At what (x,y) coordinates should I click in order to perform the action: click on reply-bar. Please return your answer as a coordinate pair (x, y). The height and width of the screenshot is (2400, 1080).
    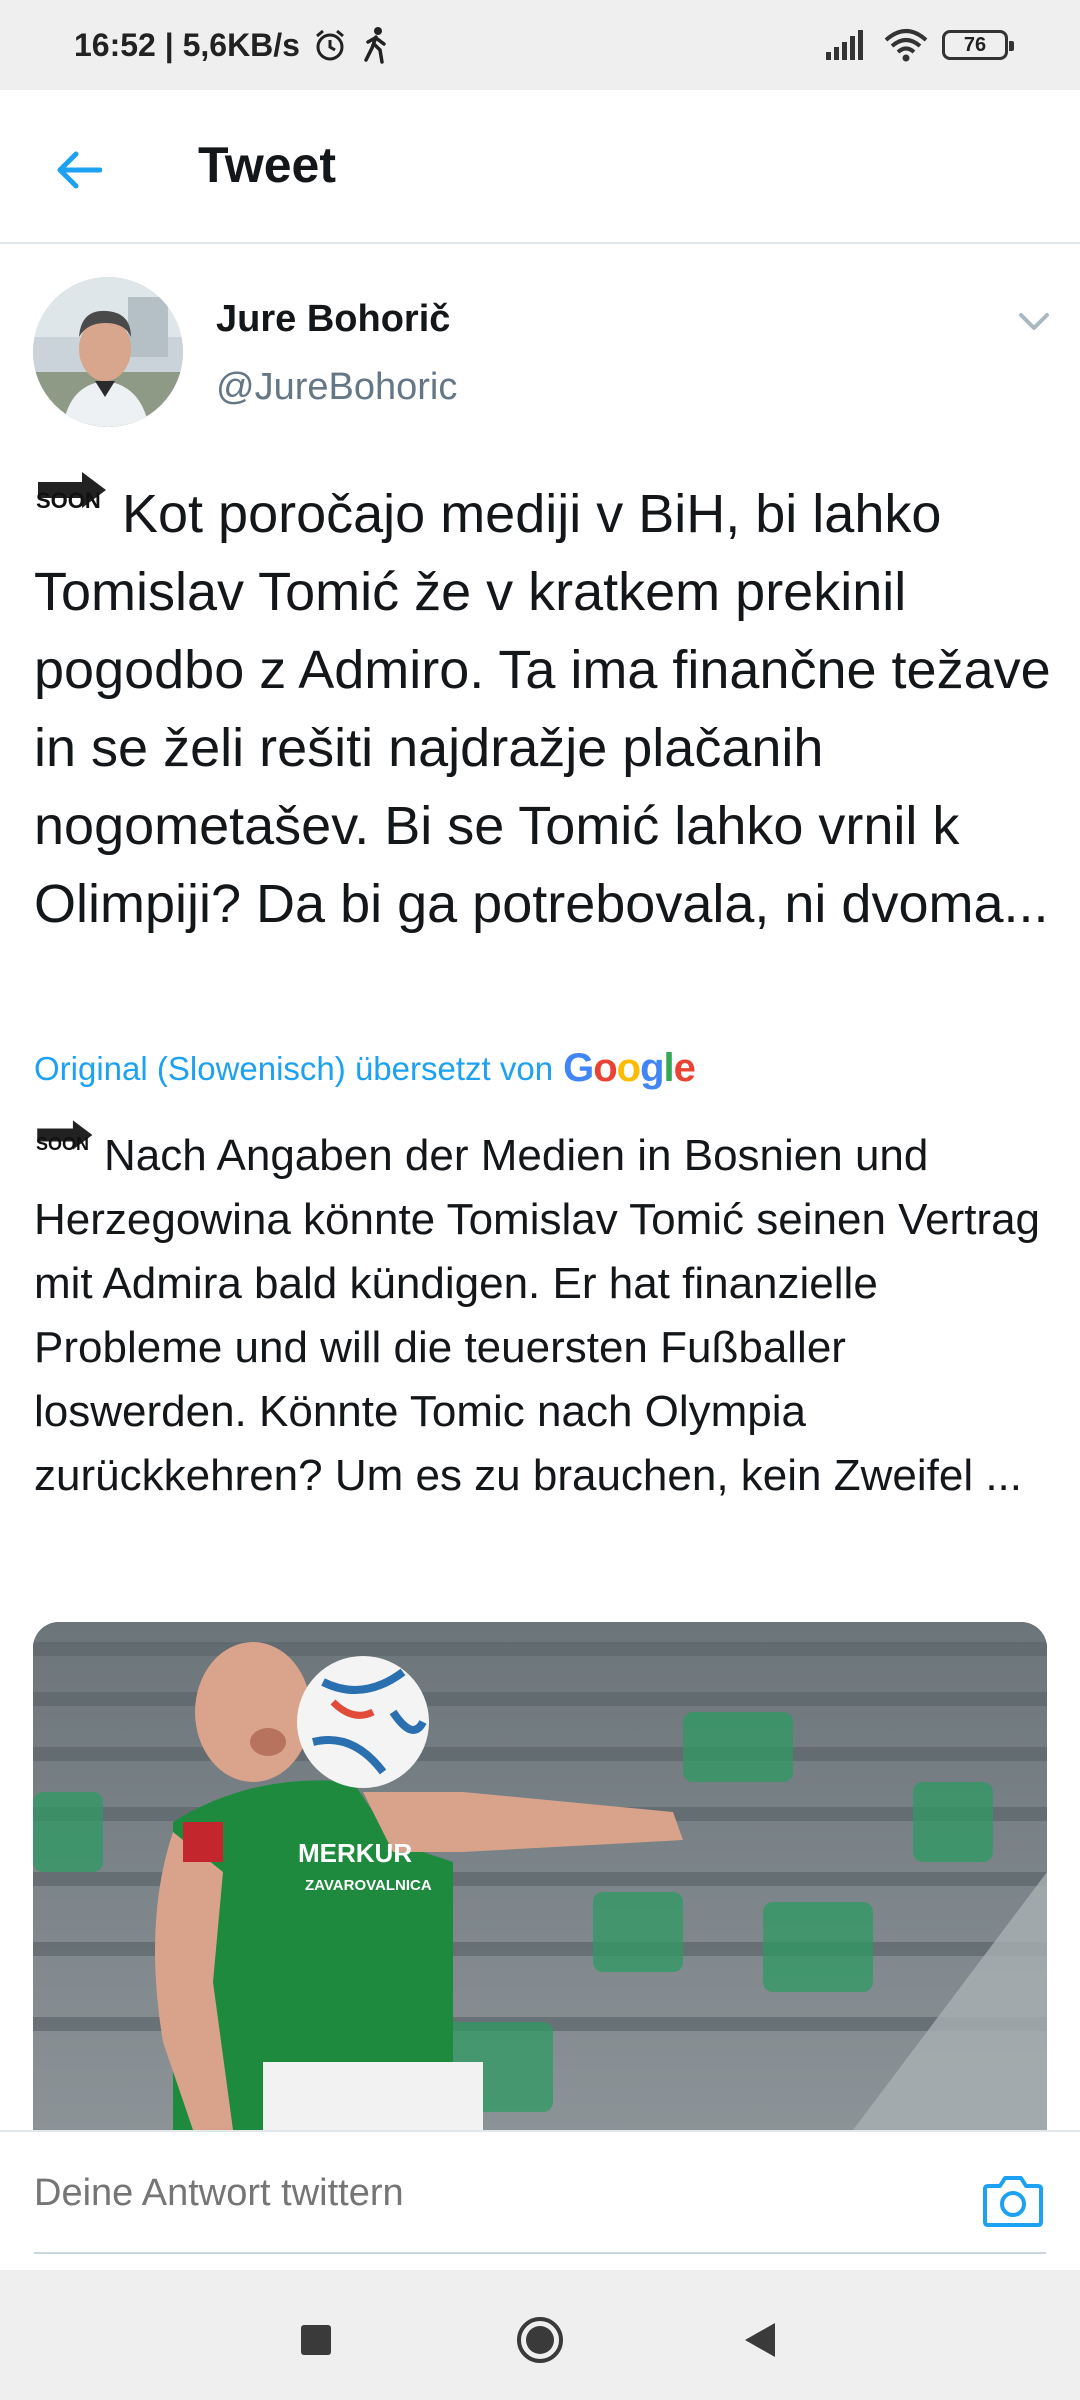
    Looking at the image, I should click on (540, 2200).